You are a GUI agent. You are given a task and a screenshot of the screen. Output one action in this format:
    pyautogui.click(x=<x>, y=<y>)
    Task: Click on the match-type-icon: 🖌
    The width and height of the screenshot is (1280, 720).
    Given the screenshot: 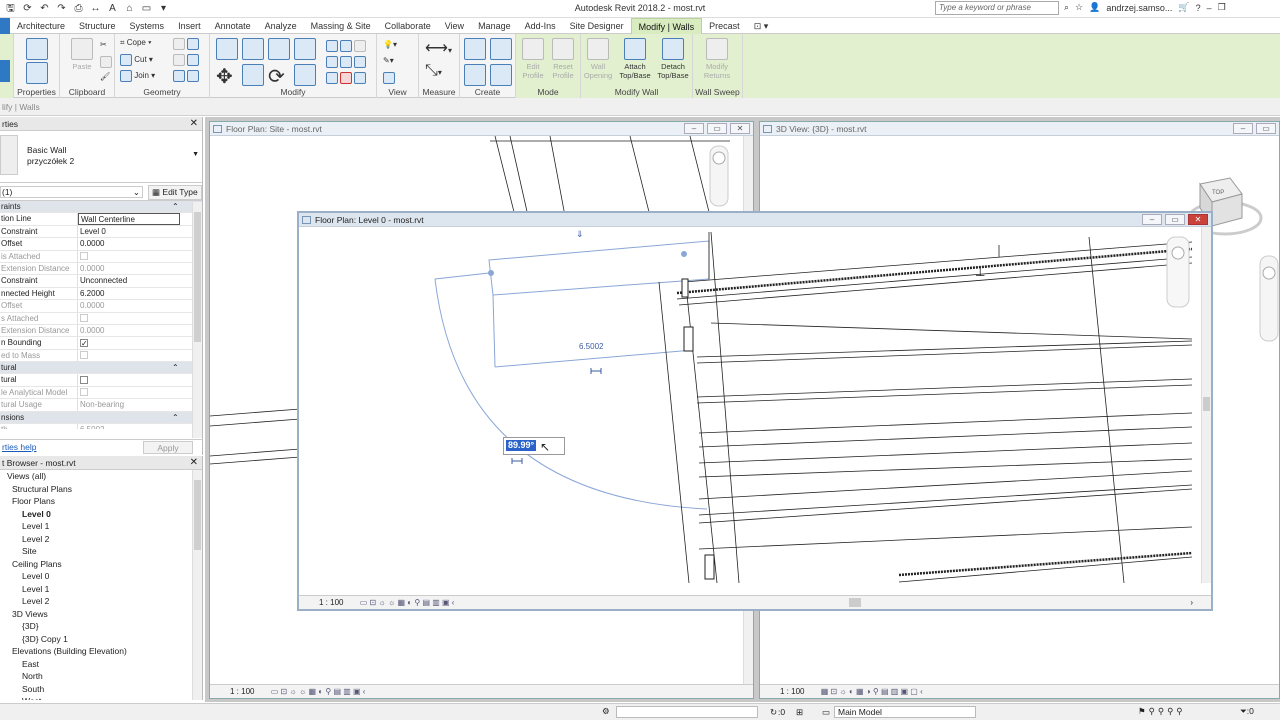 What is the action you would take?
    pyautogui.click(x=105, y=76)
    